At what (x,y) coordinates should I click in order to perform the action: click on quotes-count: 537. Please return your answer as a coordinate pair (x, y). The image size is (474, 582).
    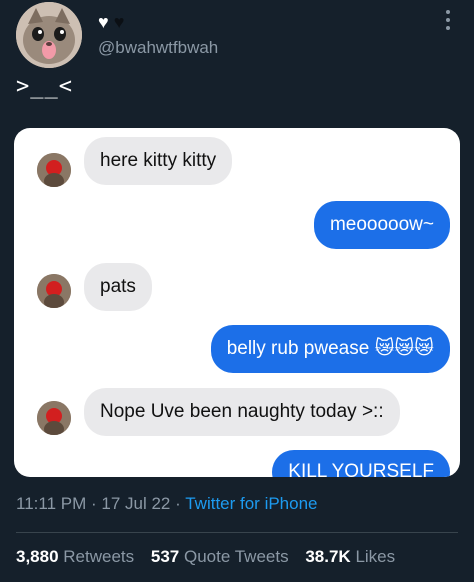
    Looking at the image, I should click on (165, 556).